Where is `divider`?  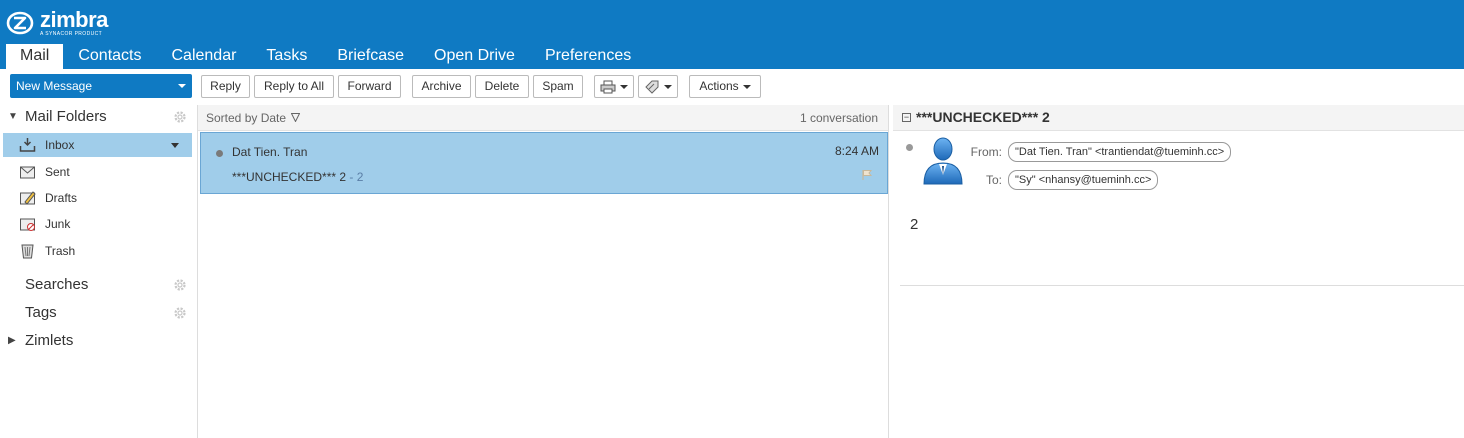
divider is located at coordinates (1182, 285).